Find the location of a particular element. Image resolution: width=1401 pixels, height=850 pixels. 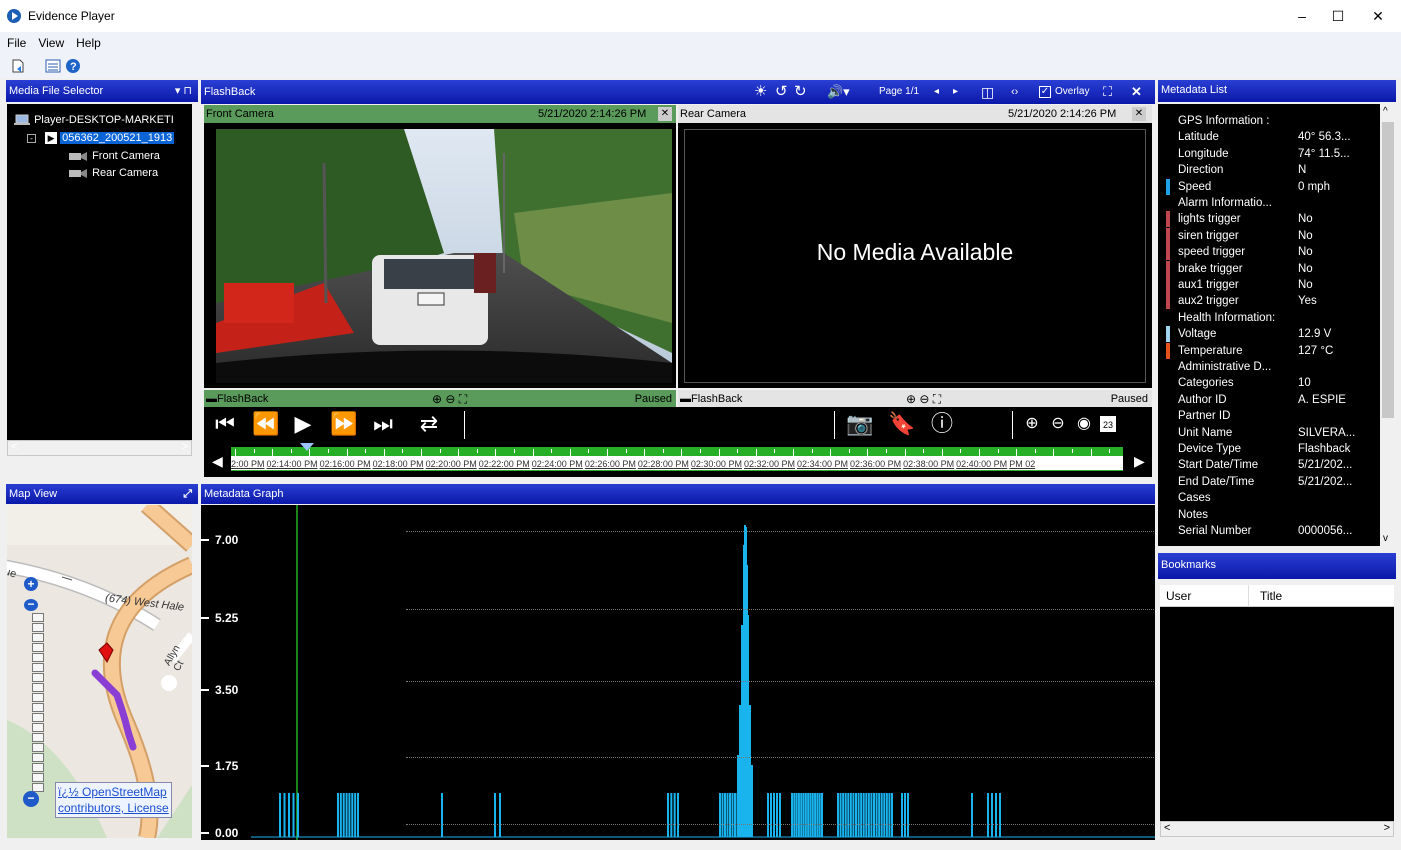

rewind-icon: ⏪ is located at coordinates (266, 424).